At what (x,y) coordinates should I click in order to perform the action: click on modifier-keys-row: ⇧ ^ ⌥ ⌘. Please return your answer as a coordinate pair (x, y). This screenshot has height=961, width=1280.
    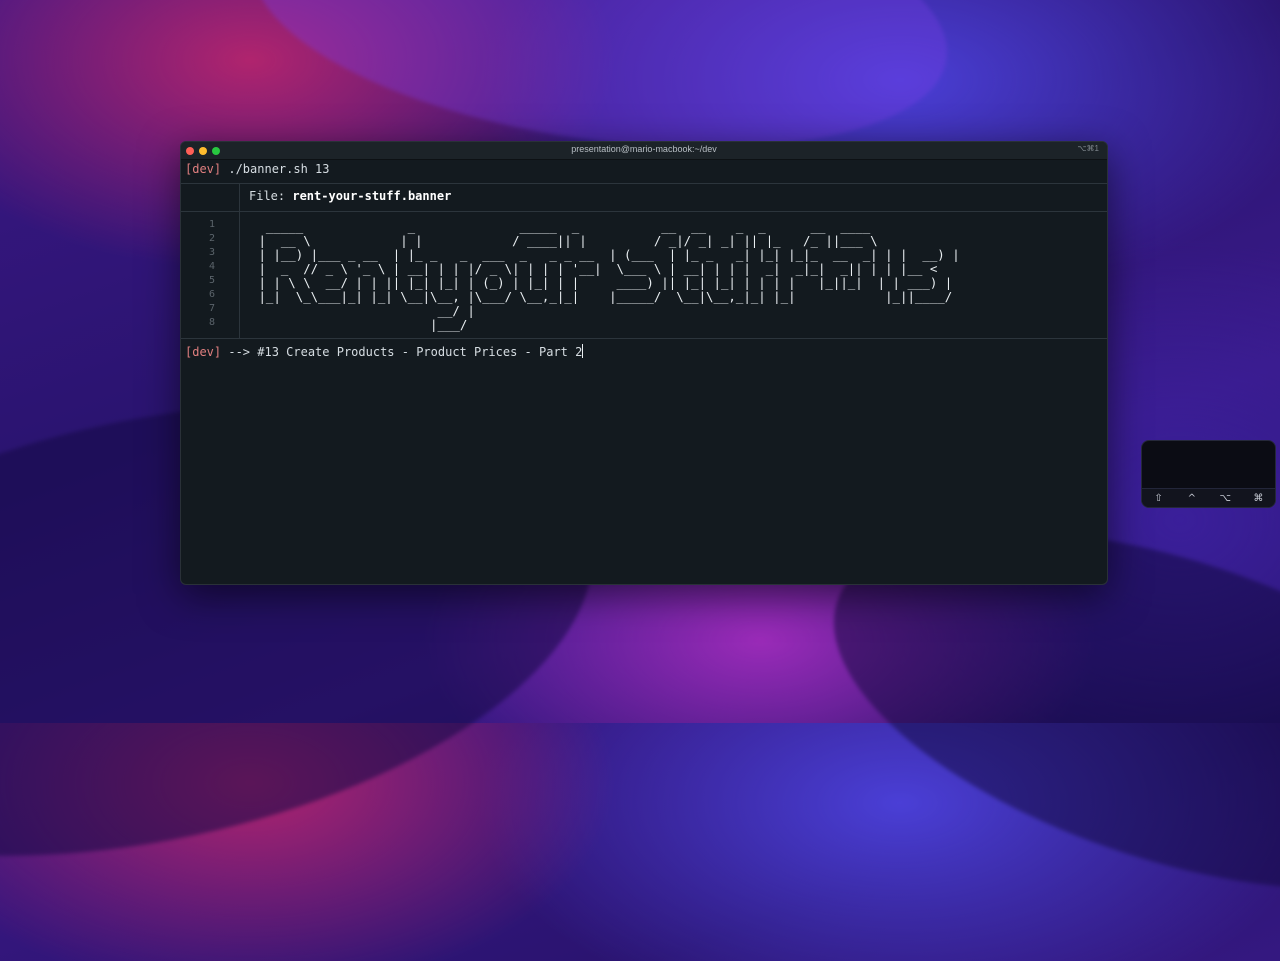
    Looking at the image, I should click on (1208, 497).